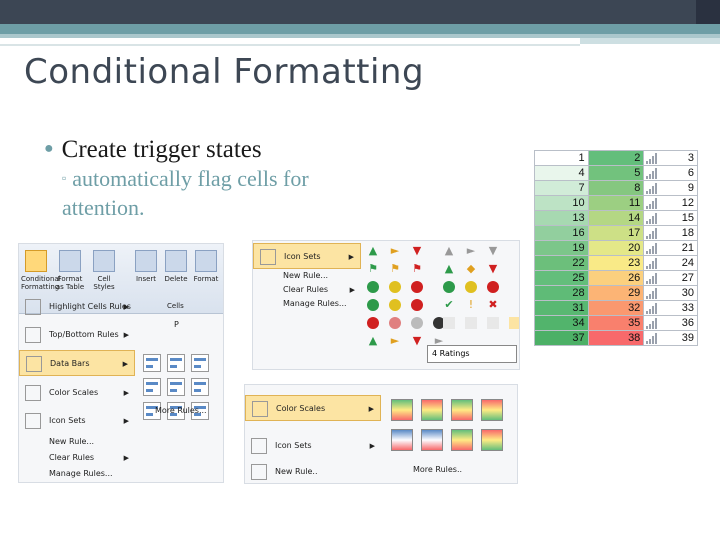  I want to click on arrow-down-gray-icon: ▼, so click(493, 251).